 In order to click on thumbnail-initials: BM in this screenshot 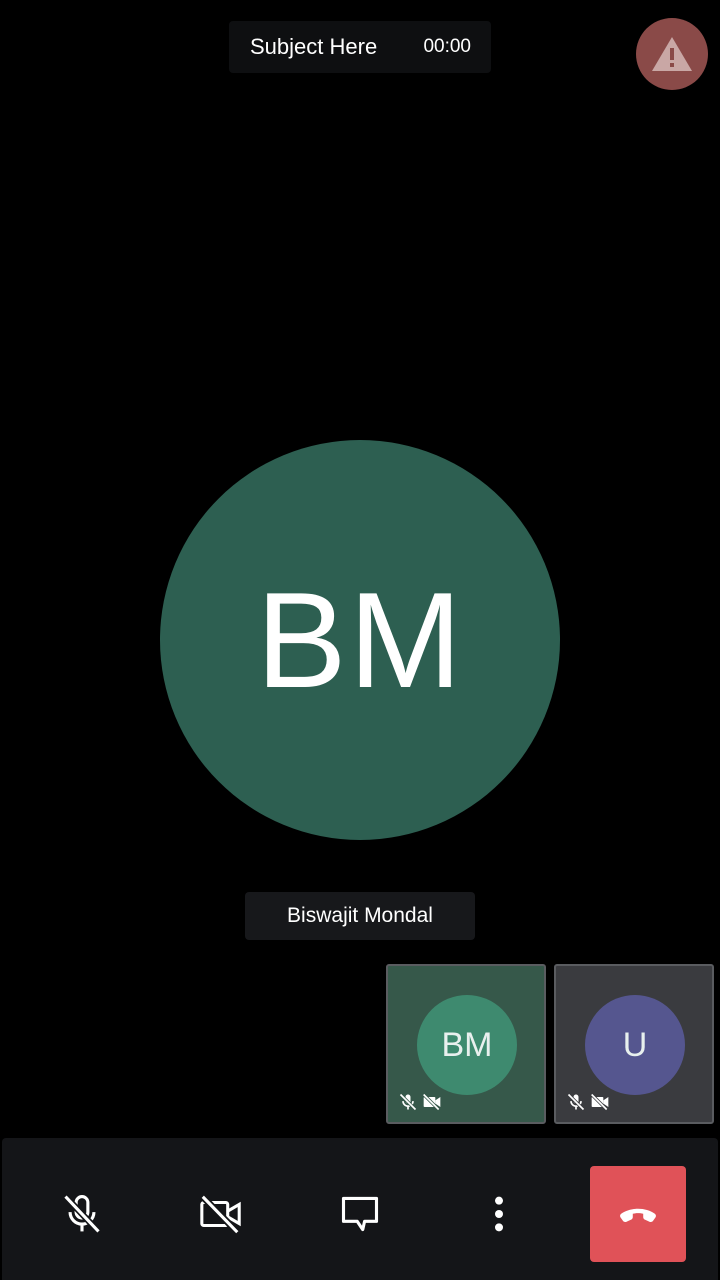, I will do `click(467, 1044)`.